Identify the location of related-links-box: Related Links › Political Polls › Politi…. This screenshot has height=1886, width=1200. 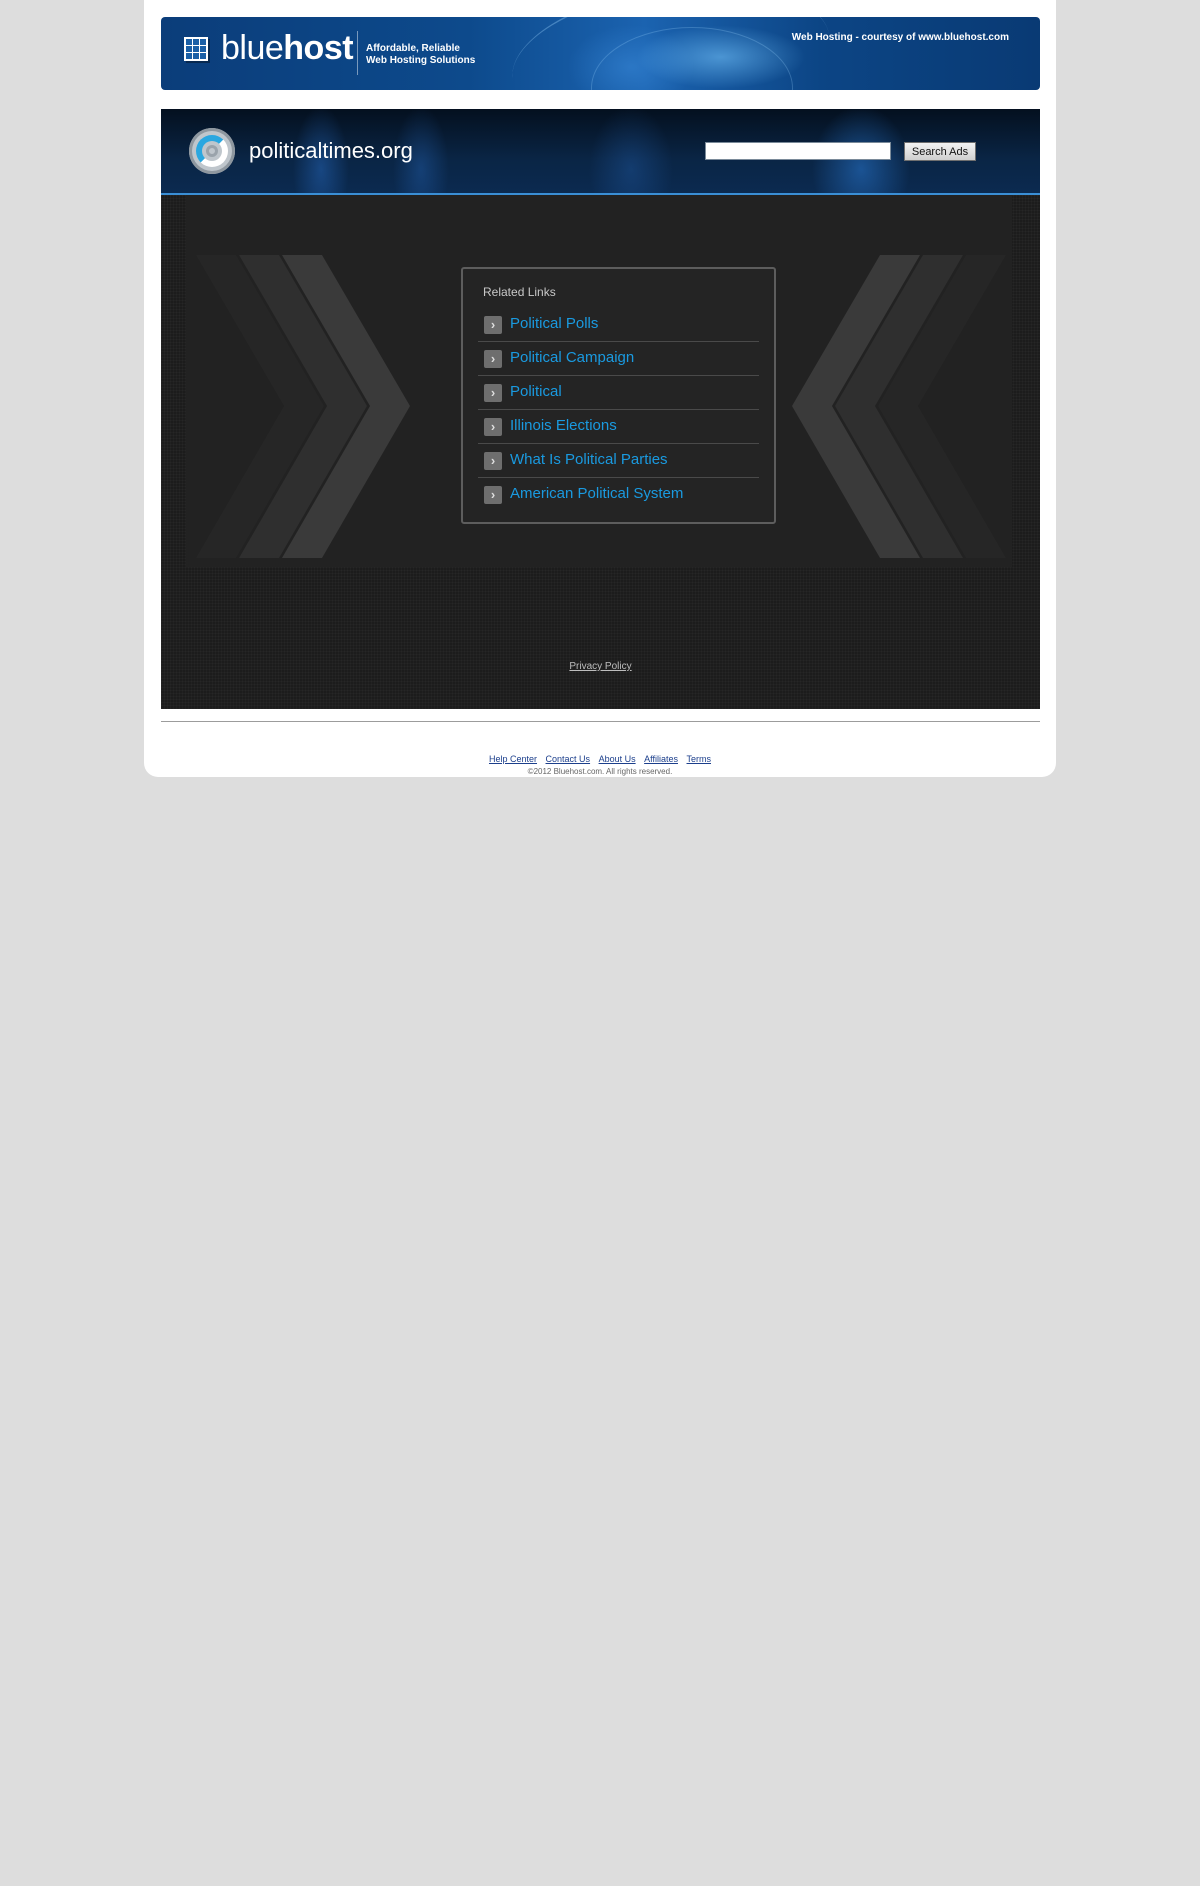
(618, 395).